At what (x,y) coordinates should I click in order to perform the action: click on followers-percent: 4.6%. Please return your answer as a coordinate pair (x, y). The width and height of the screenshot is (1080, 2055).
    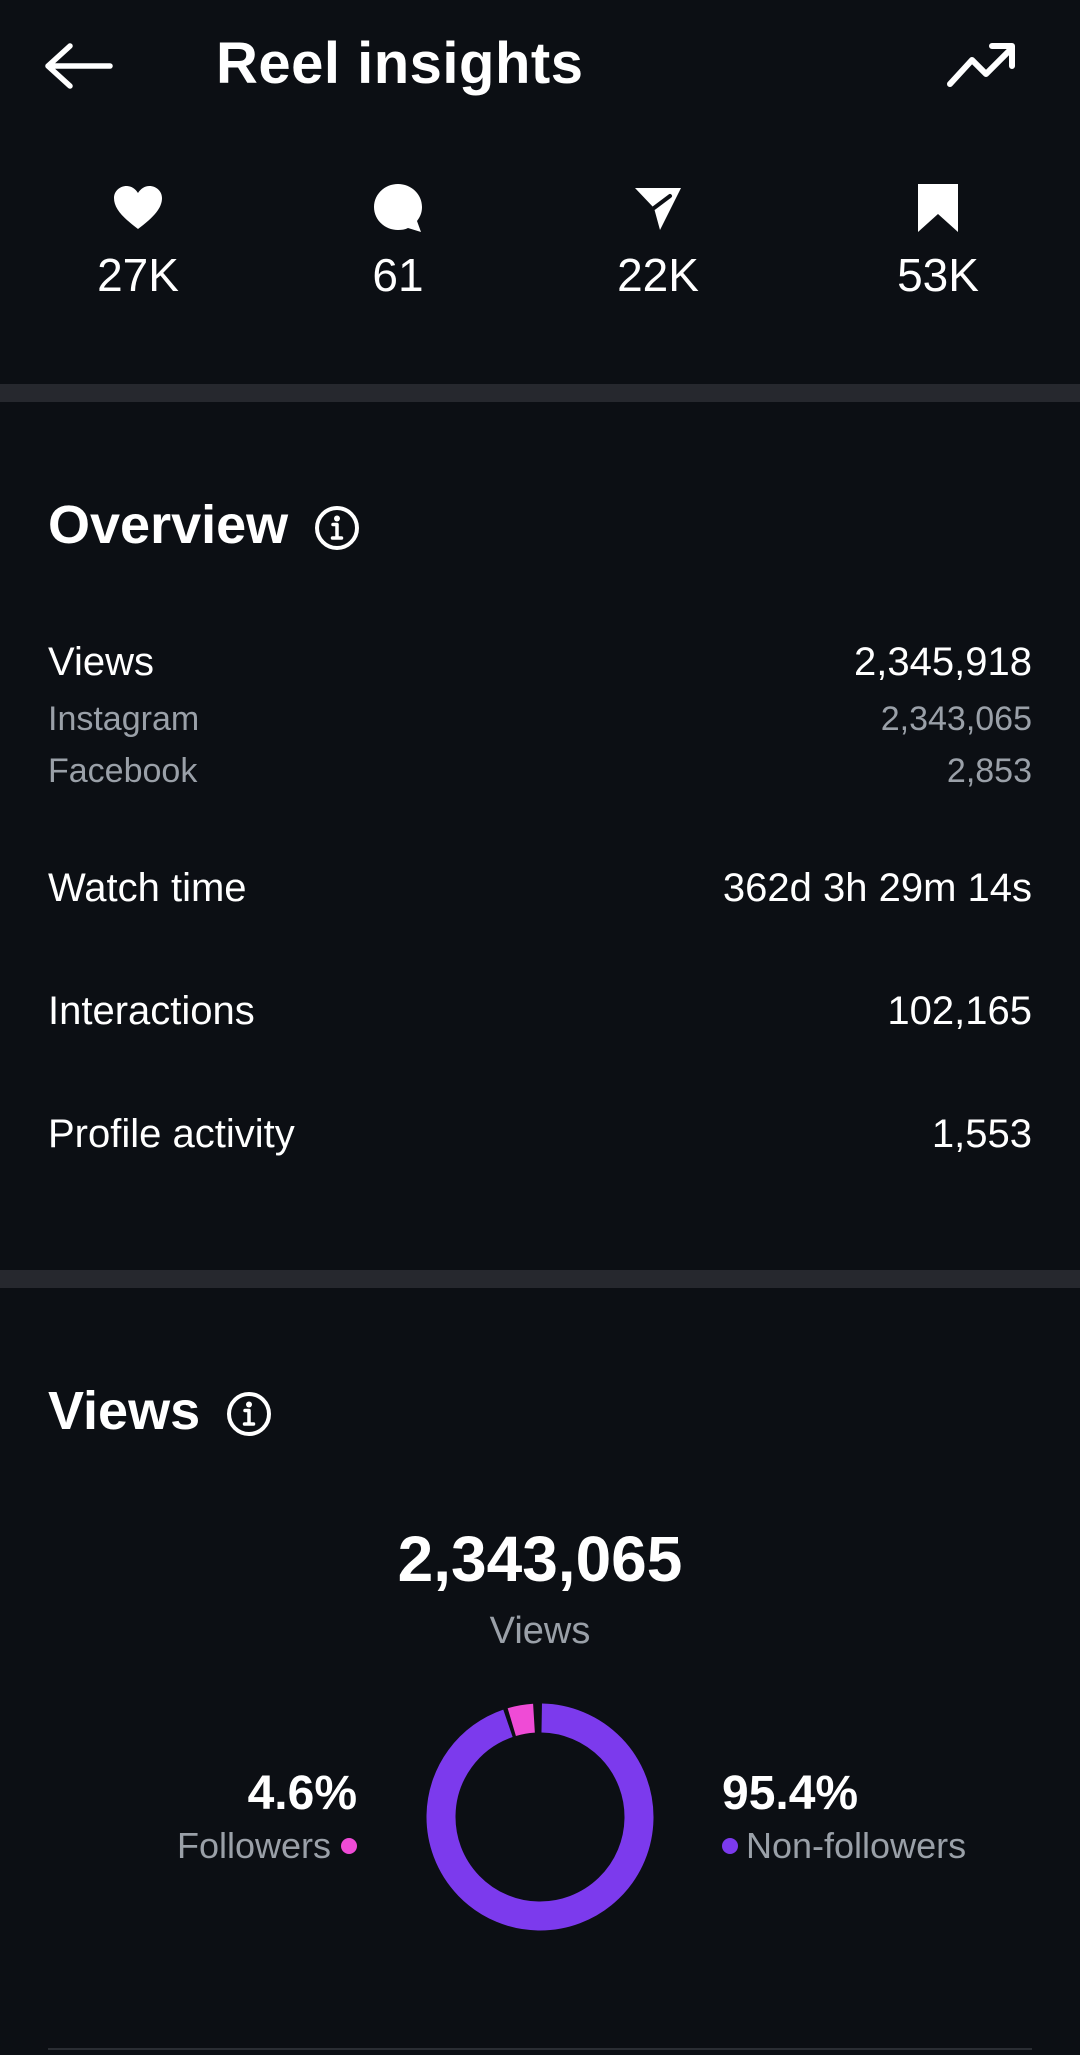
    Looking at the image, I should click on (302, 1793).